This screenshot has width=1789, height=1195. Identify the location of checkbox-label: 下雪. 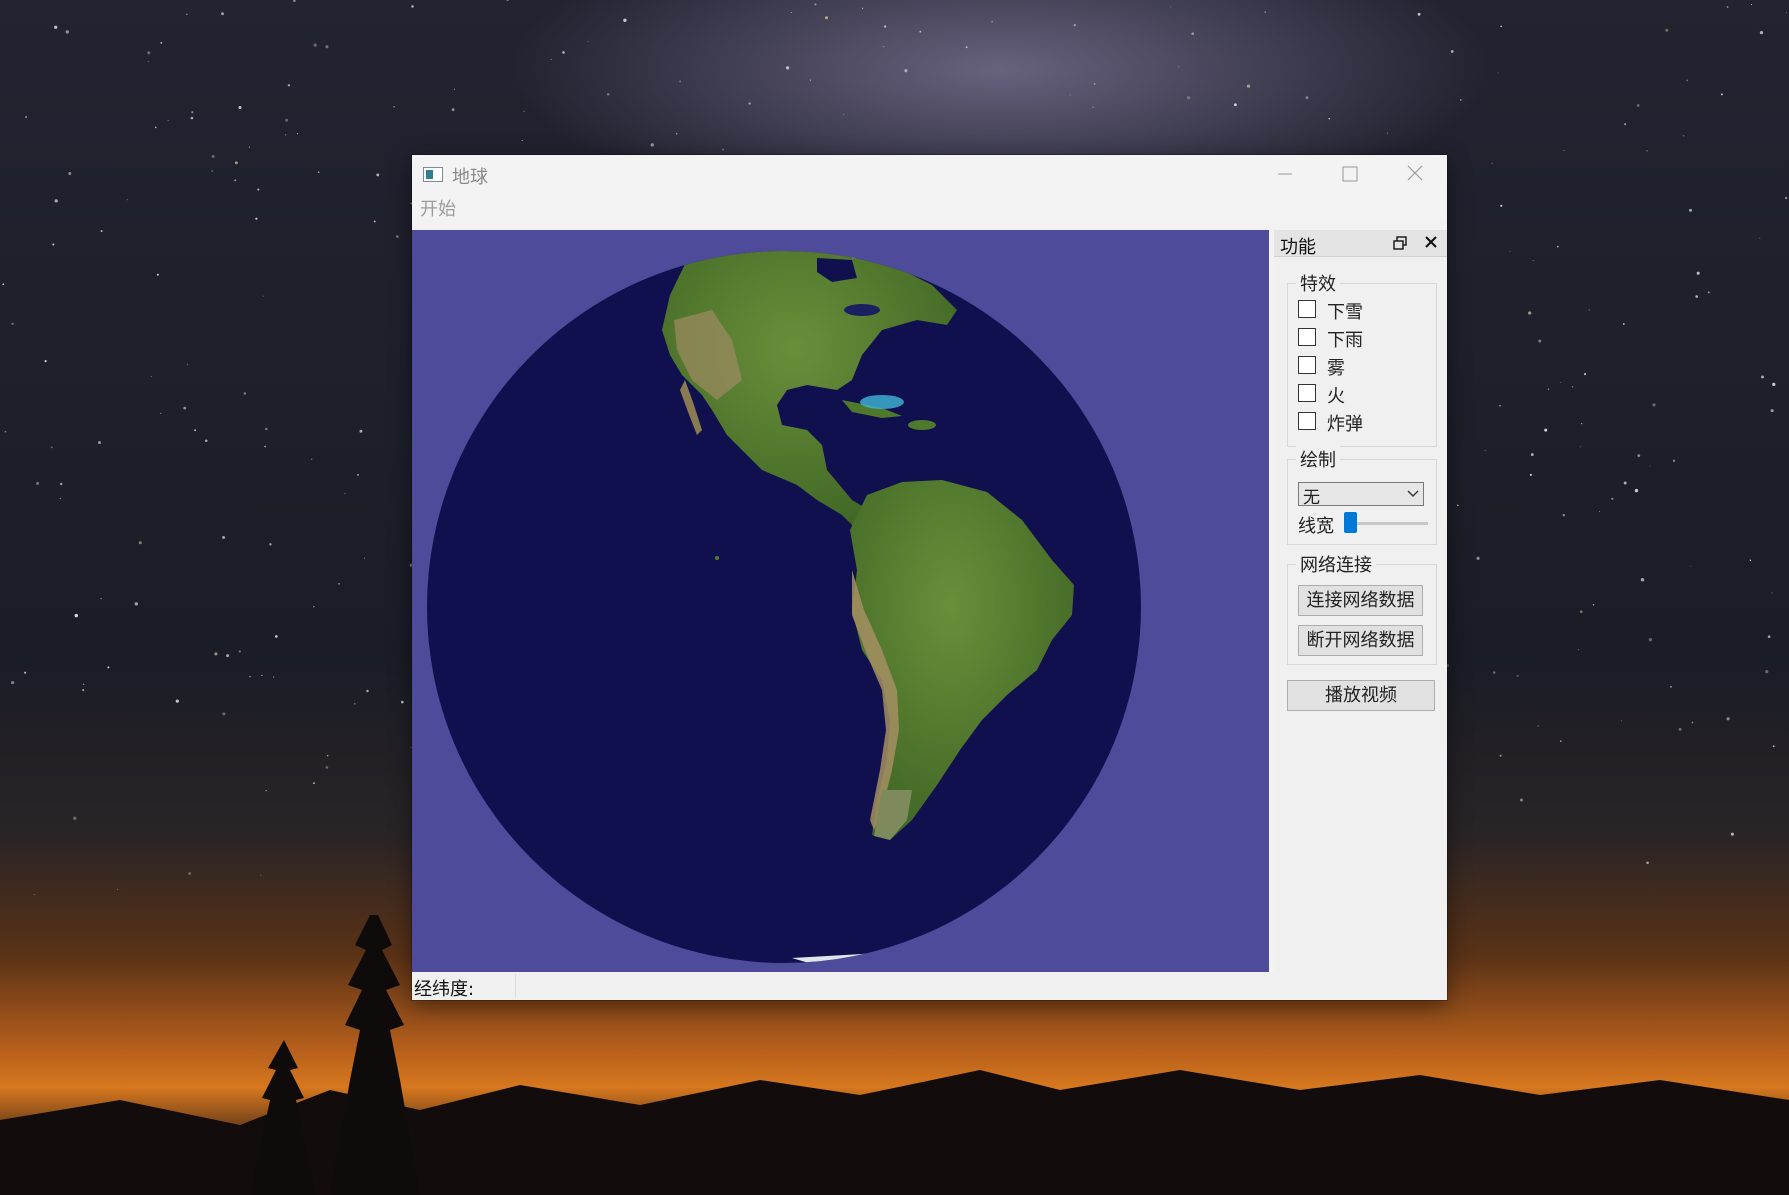
(1345, 311).